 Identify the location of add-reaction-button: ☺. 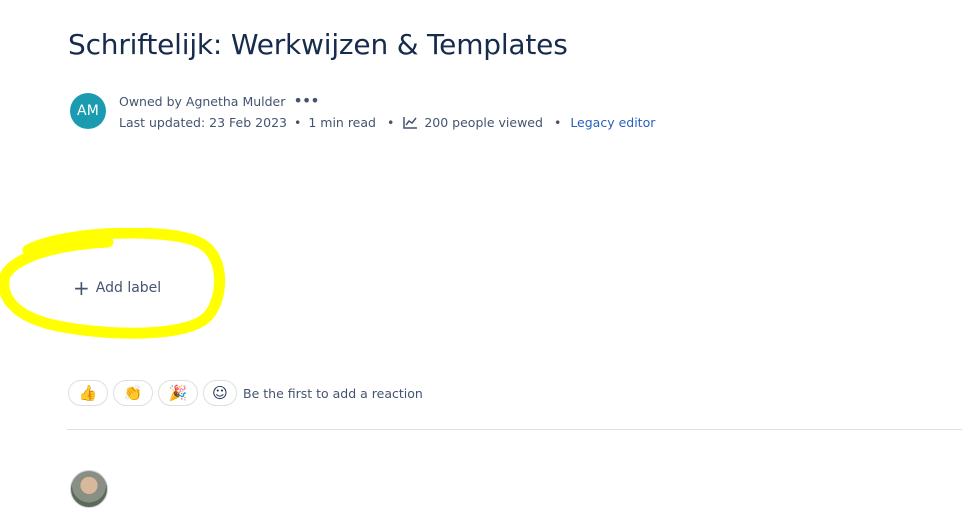
(220, 393).